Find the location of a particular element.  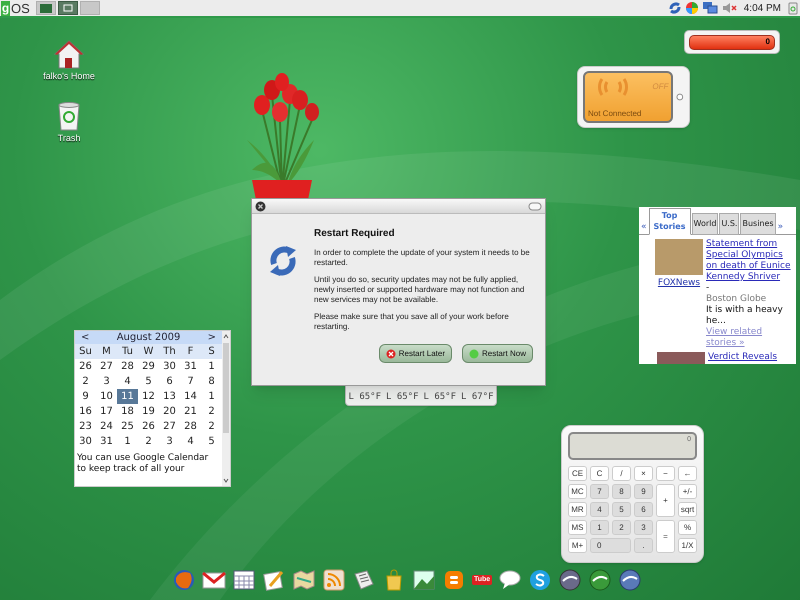

calendar-day: 11 is located at coordinates (127, 396).